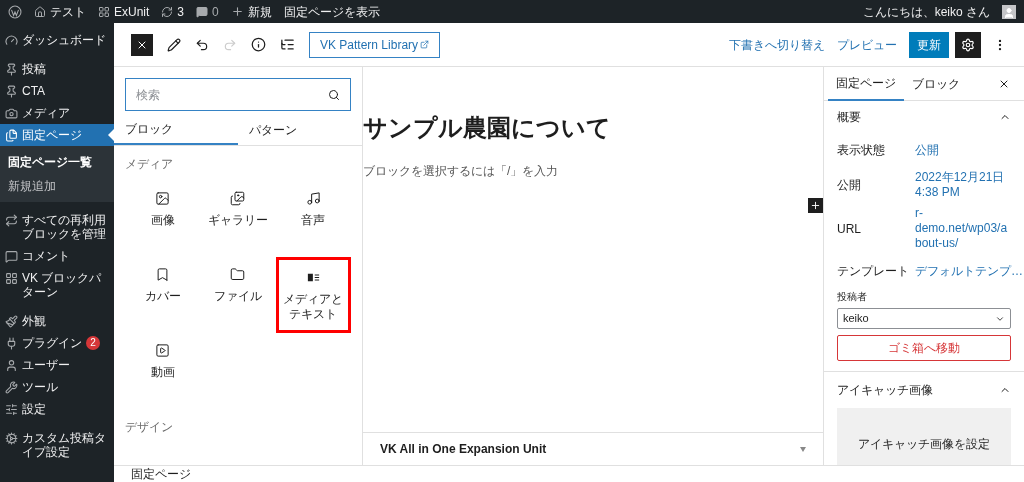  I want to click on menu-item: プラグイン 2, so click(57, 343).